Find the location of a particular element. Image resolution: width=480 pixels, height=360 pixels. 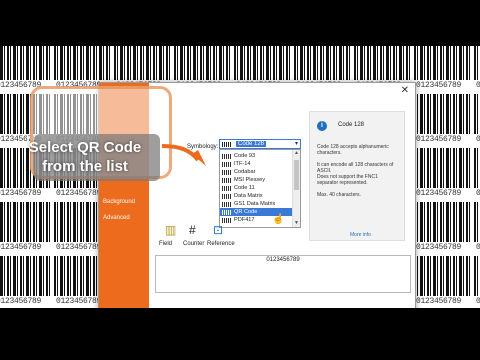

close-icon: ✕ is located at coordinates (405, 90).